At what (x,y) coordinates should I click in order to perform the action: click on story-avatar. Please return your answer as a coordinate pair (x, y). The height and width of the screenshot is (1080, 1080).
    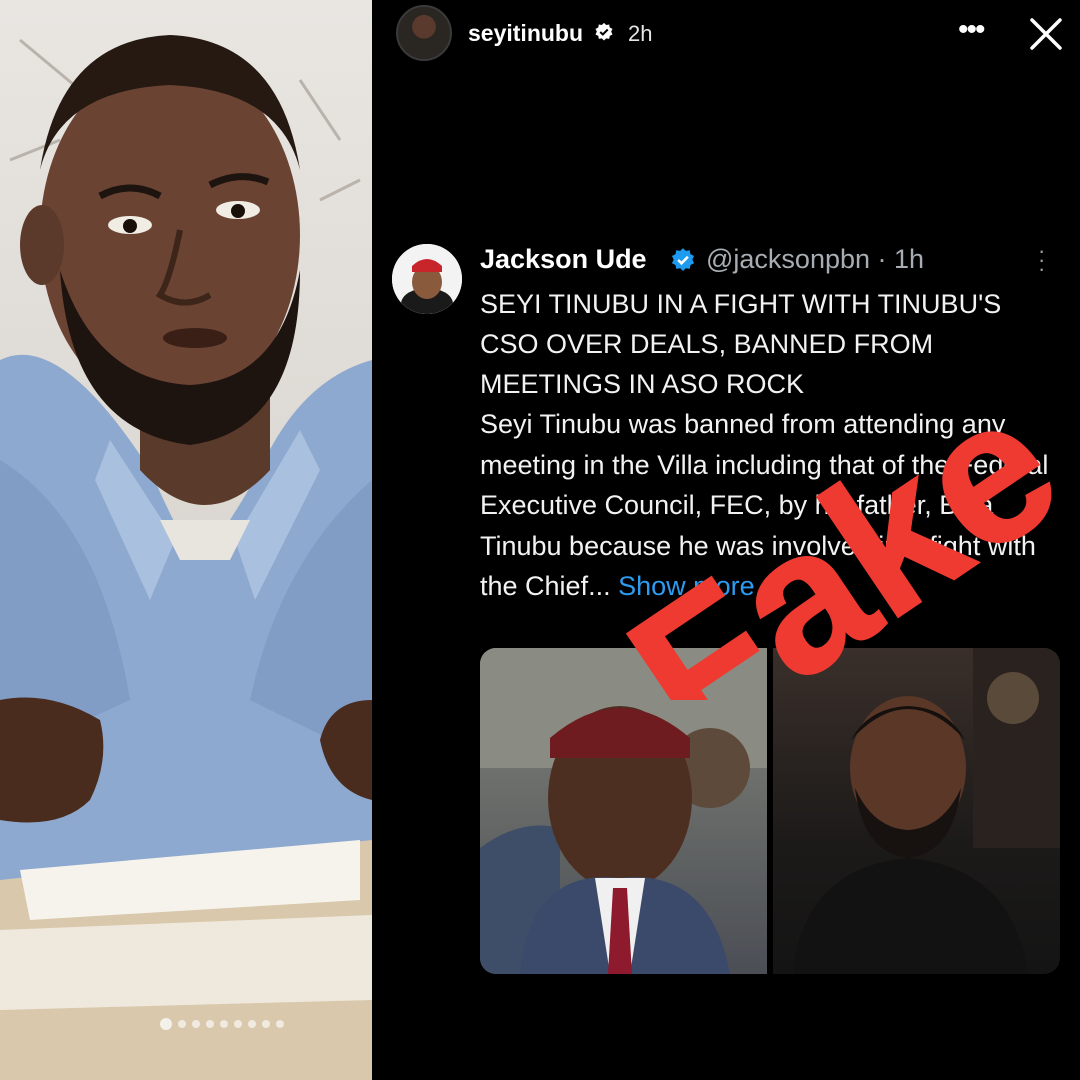
    Looking at the image, I should click on (424, 33).